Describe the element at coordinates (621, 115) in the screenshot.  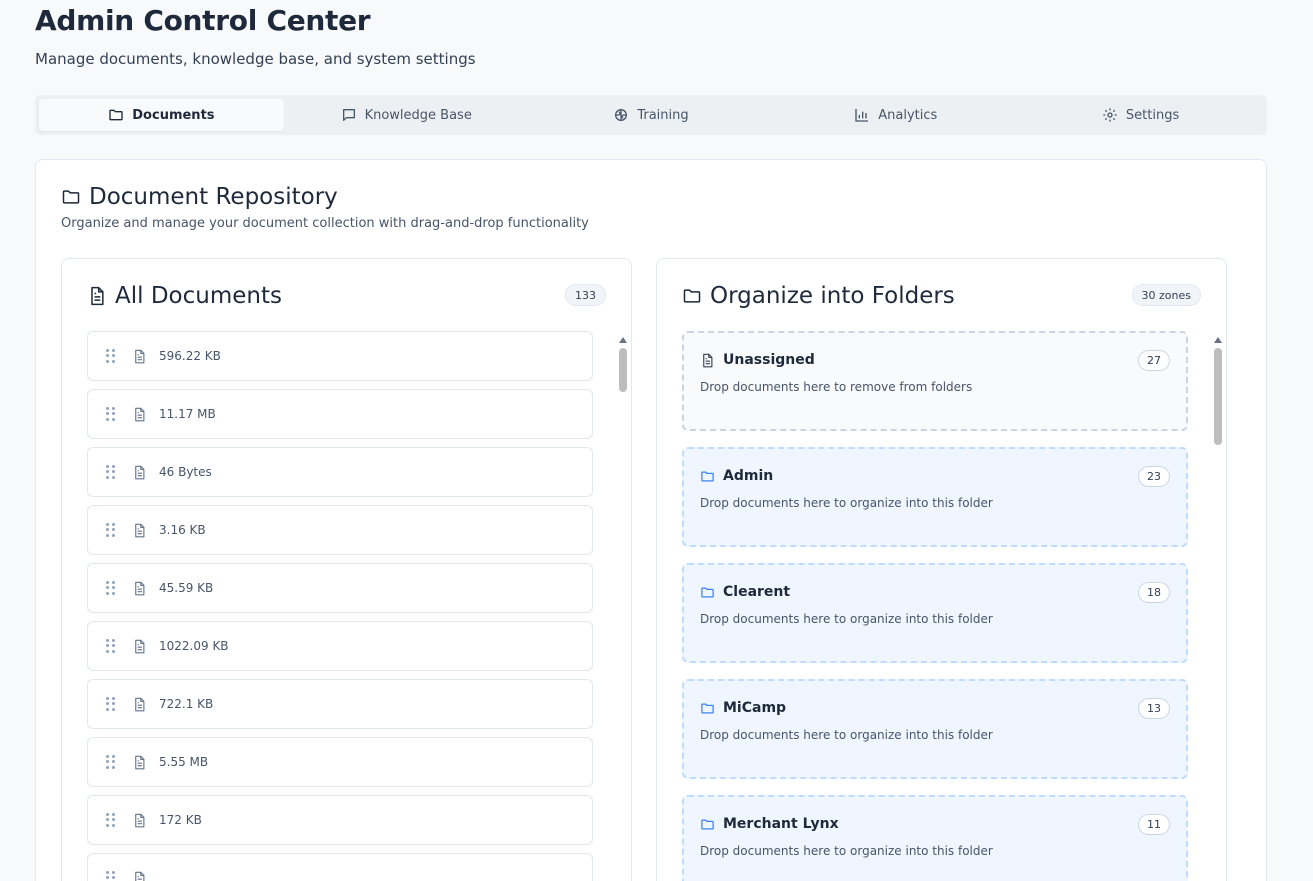
I see `brain-icon` at that location.